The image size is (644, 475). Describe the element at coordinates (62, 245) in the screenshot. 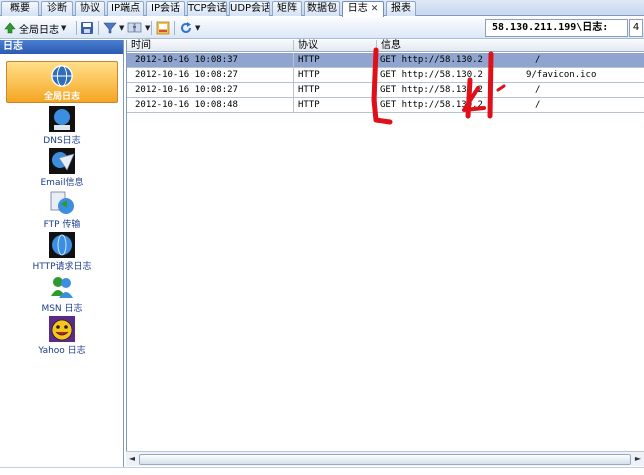

I see `http-request-log-icon` at that location.